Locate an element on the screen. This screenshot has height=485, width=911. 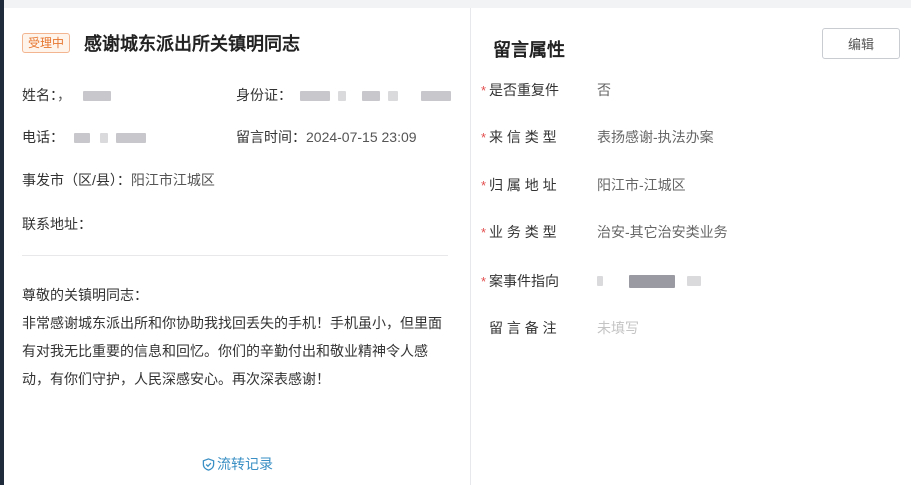
address-label: 联系地址： is located at coordinates (57, 224).